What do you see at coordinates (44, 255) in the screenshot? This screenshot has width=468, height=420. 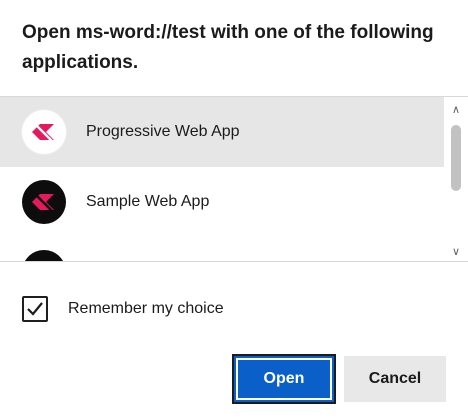 I see `app-icon` at bounding box center [44, 255].